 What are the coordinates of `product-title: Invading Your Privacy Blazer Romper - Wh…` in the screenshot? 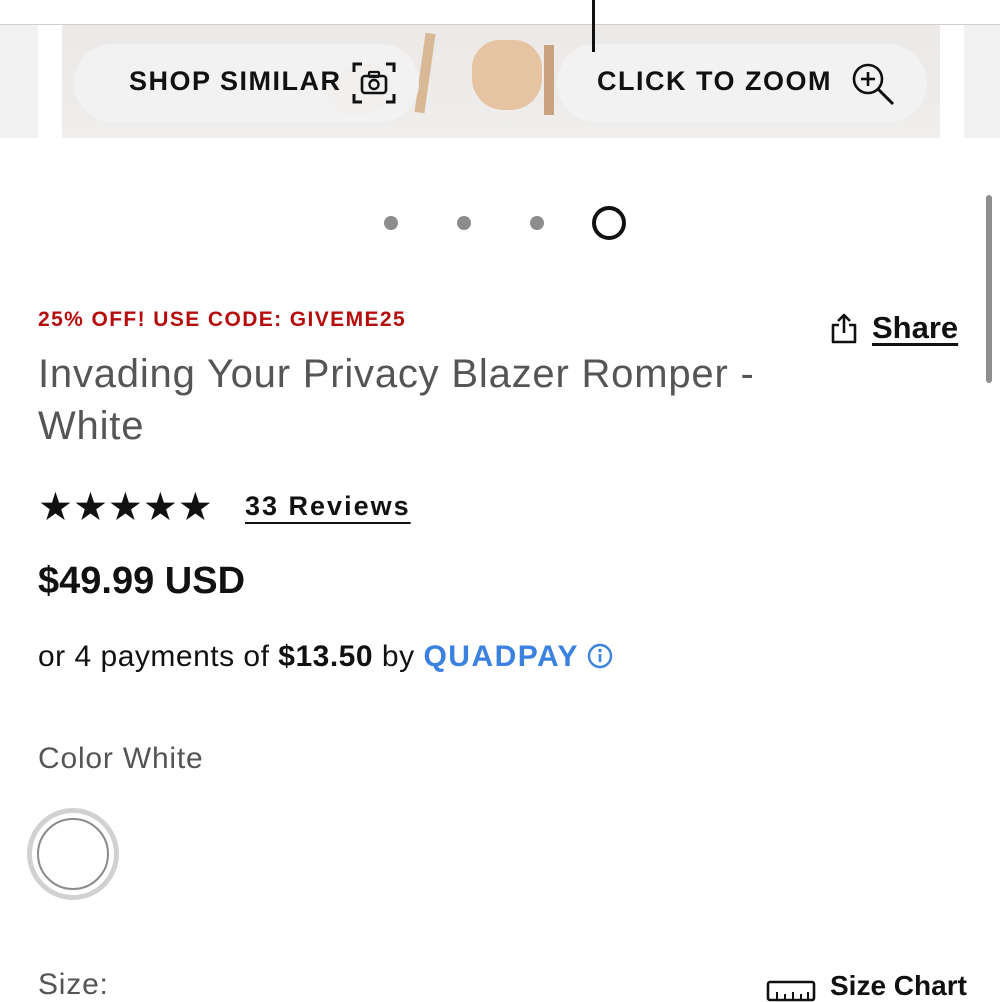 It's located at (396, 400).